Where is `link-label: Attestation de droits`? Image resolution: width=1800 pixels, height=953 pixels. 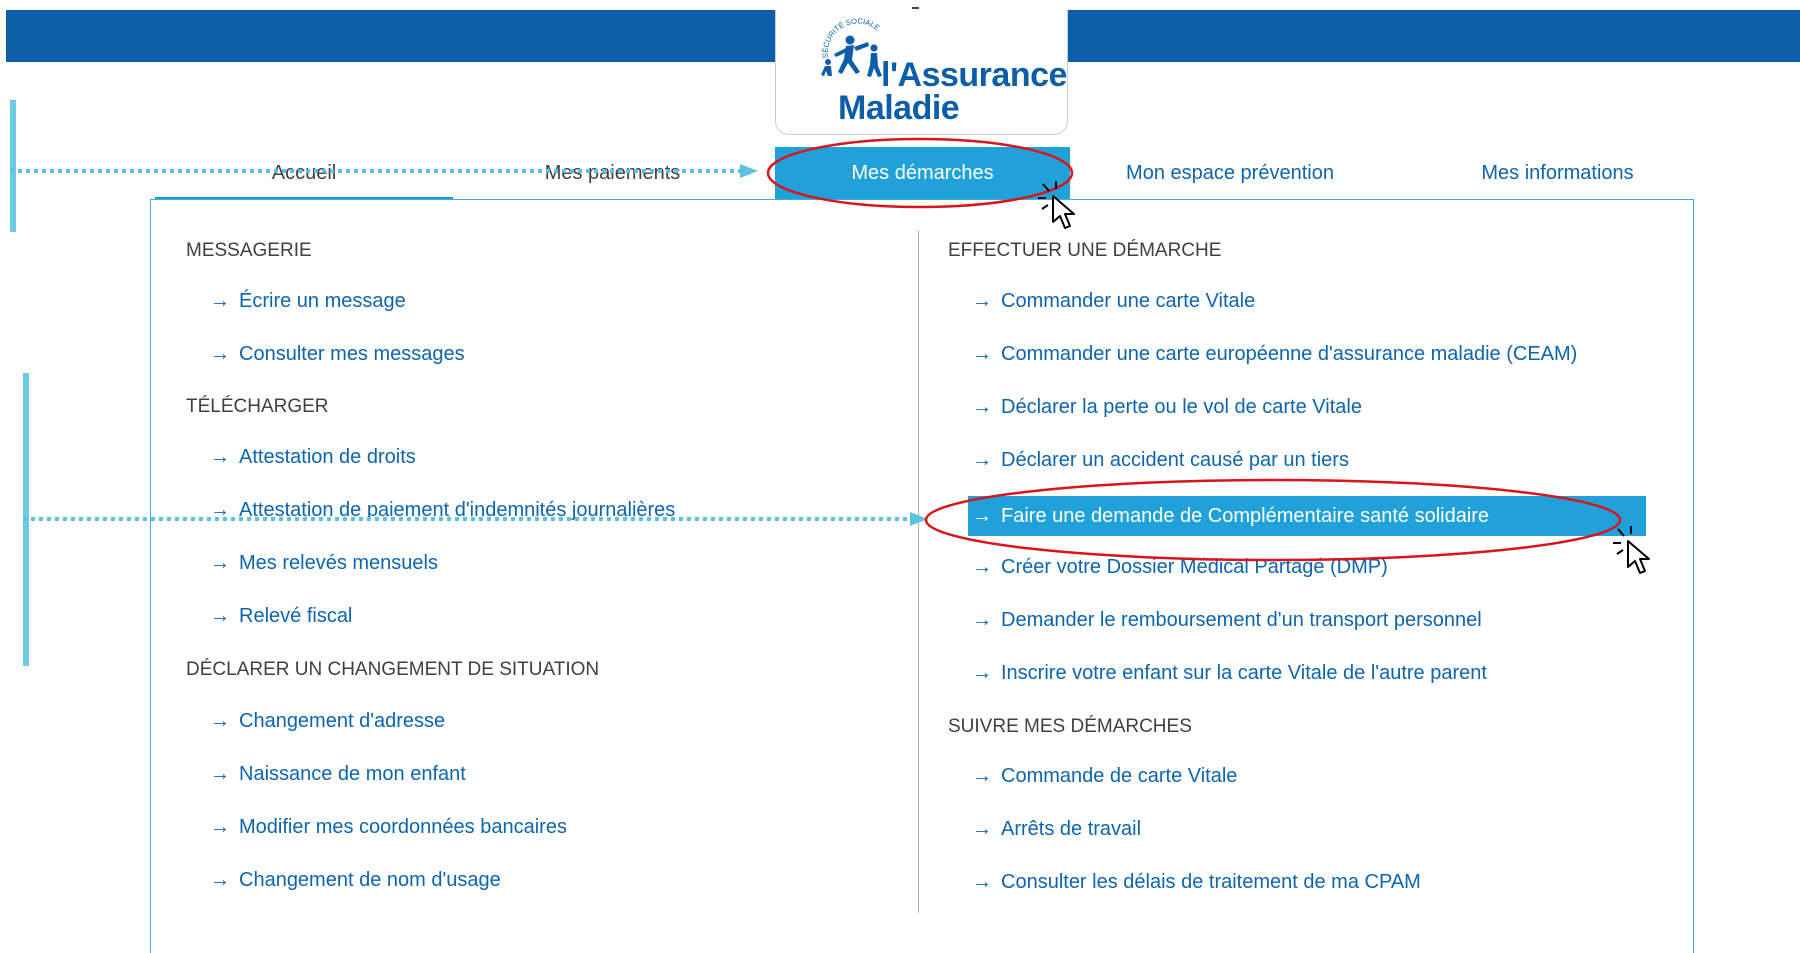
link-label: Attestation de droits is located at coordinates (327, 457).